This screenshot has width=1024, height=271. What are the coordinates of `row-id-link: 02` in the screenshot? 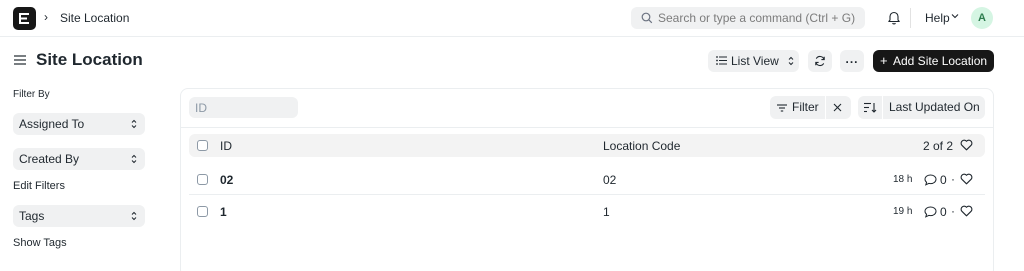 It's located at (226, 180).